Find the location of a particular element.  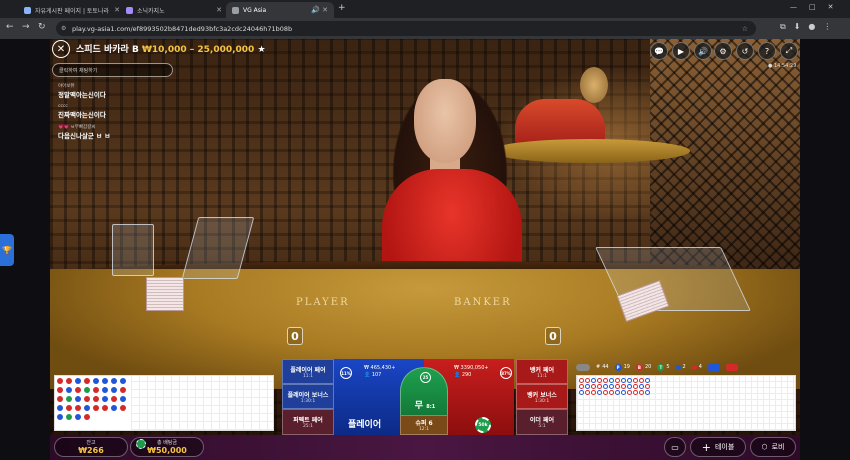

super-six-bet: 슈퍼 6 12:1 is located at coordinates (424, 425).